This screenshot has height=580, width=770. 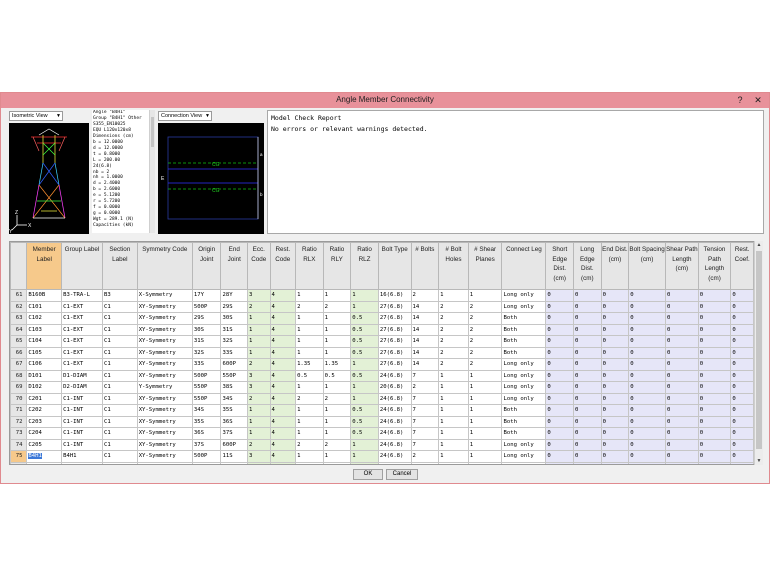 I want to click on table-cell: 28Y, so click(x=234, y=295).